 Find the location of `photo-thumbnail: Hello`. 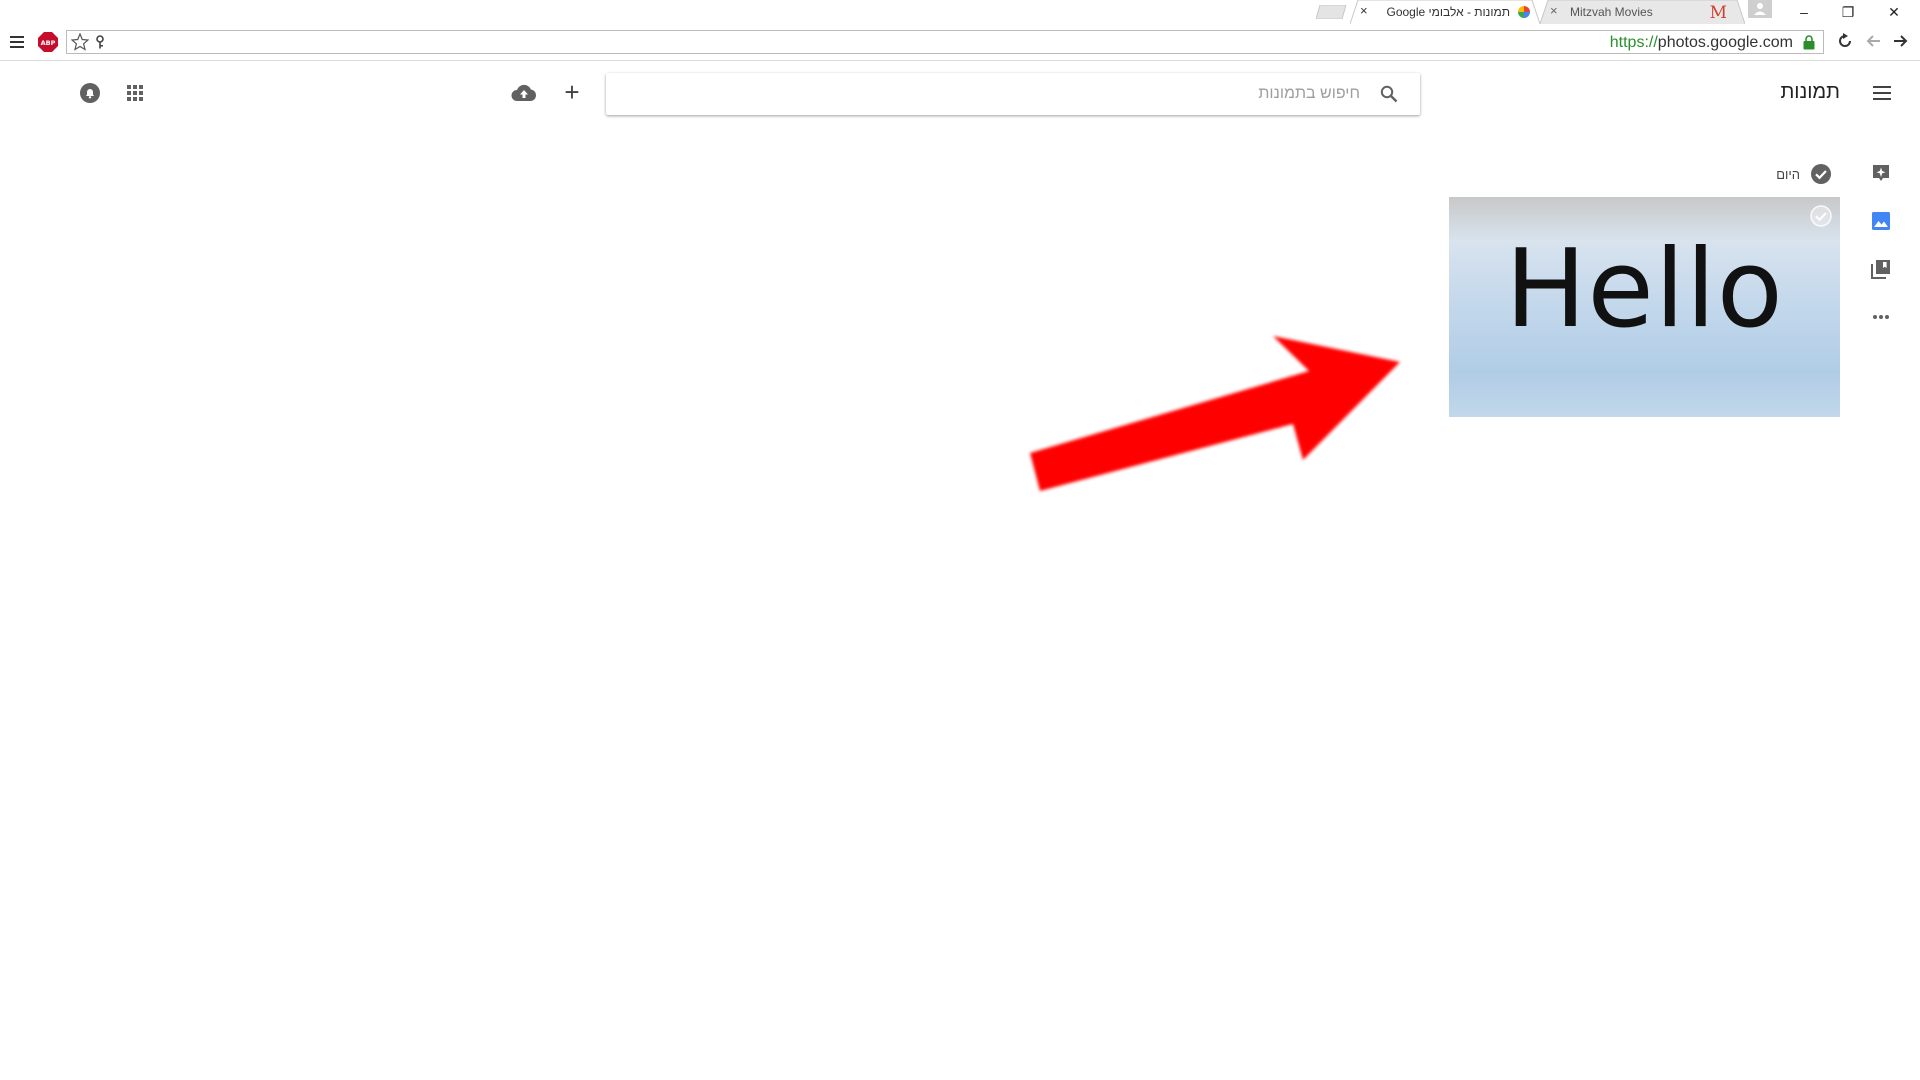

photo-thumbnail: Hello is located at coordinates (1644, 307).